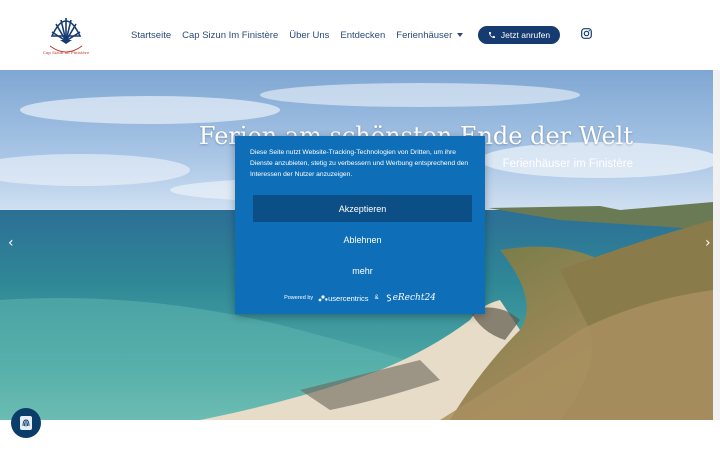 This screenshot has height=450, width=720. I want to click on shell-logo: Cap Sizun im Finistère, so click(66, 35).